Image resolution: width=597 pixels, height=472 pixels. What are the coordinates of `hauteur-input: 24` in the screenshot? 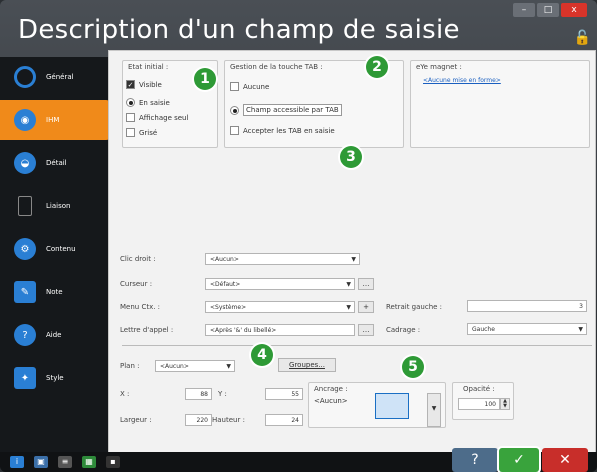 It's located at (284, 420).